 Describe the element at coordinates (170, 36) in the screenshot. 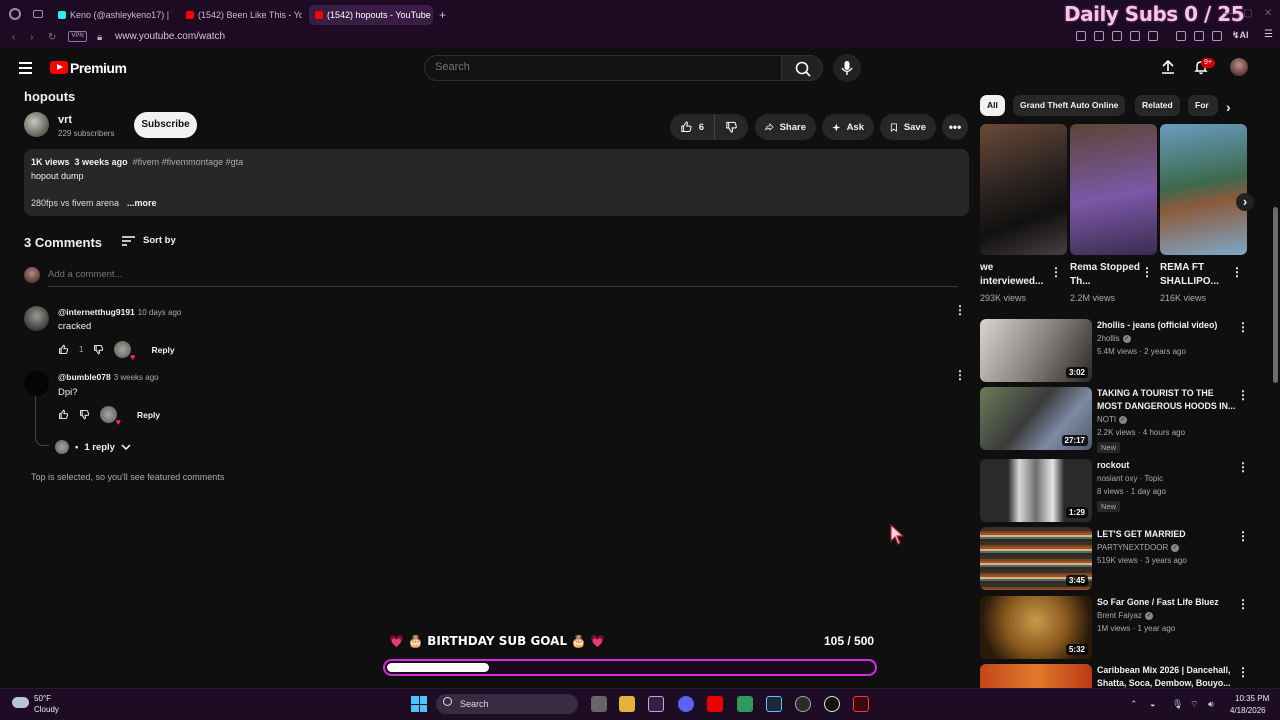

I see `url-field: www.youtube.com/watch` at that location.